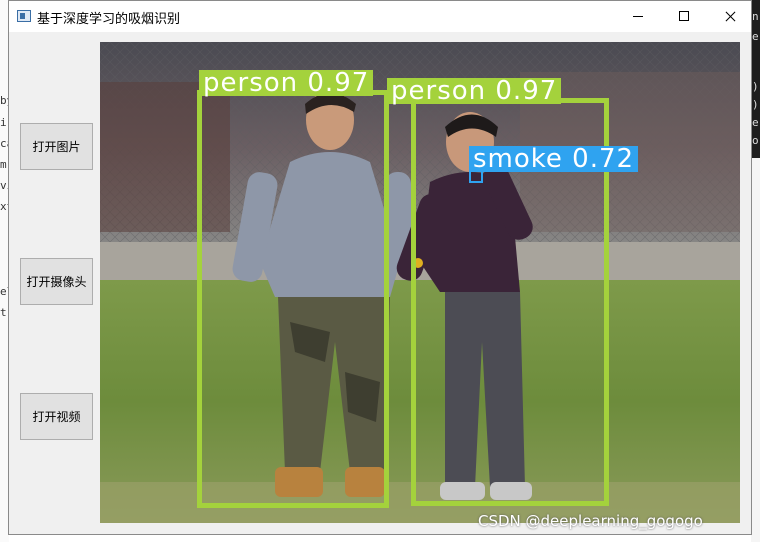 The width and height of the screenshot is (760, 542). Describe the element at coordinates (3, 122) in the screenshot. I see `background-text: i` at that location.